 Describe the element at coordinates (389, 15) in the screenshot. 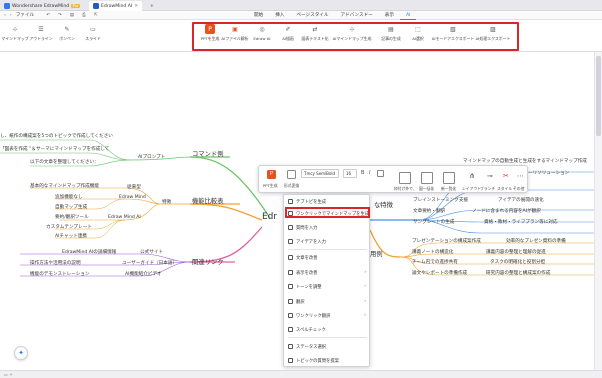

I see `tab-view: 表示` at that location.